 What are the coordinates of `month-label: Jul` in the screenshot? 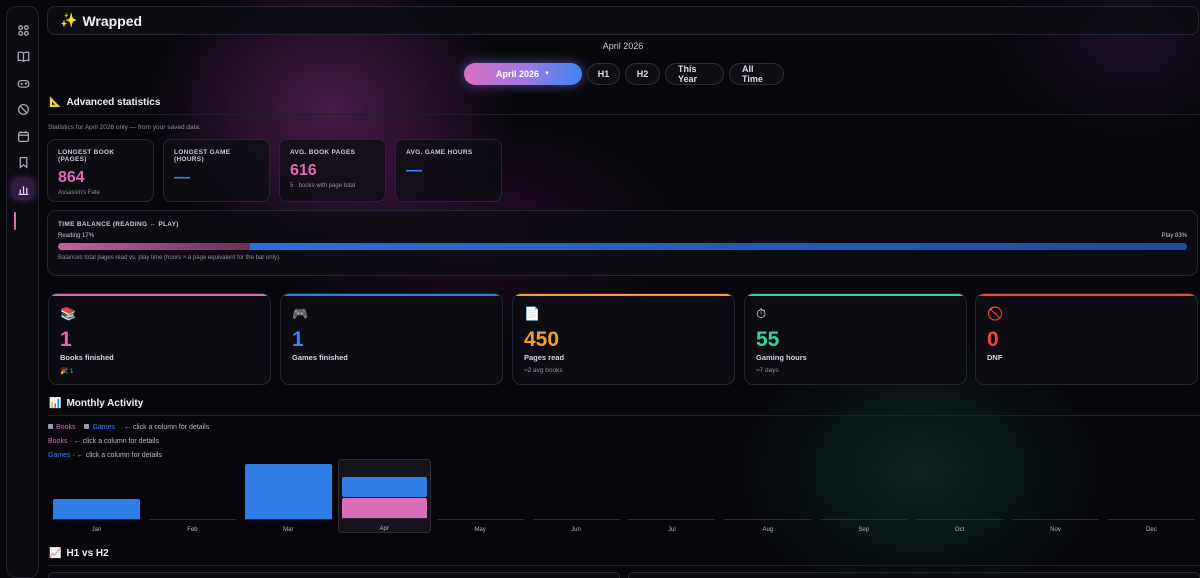 It's located at (672, 530).